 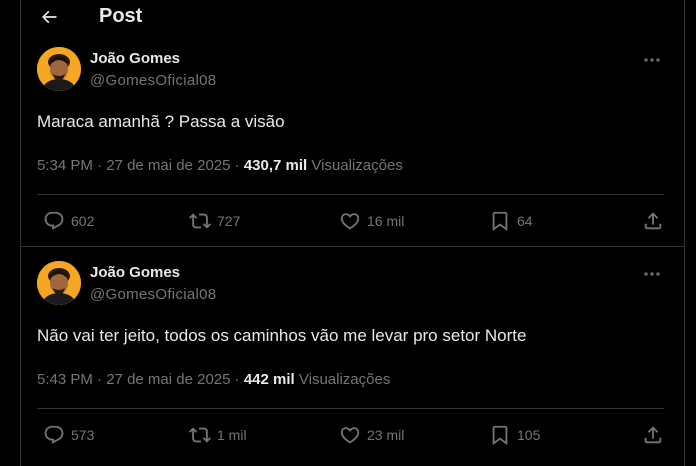 What do you see at coordinates (529, 435) in the screenshot?
I see `bookmark-count: 105` at bounding box center [529, 435].